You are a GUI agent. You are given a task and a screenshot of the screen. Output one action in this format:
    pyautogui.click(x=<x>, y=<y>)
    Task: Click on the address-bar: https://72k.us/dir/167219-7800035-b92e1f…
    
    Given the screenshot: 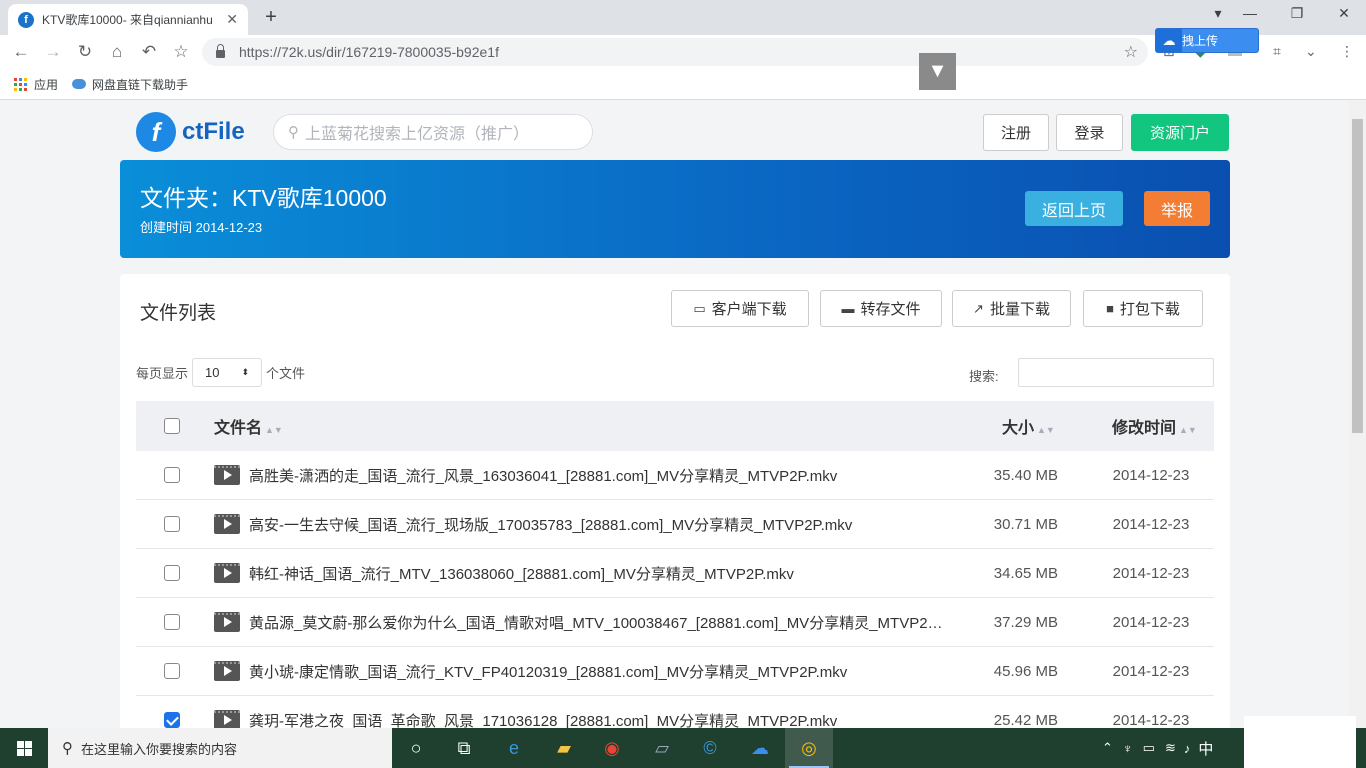 What is the action you would take?
    pyautogui.click(x=675, y=52)
    